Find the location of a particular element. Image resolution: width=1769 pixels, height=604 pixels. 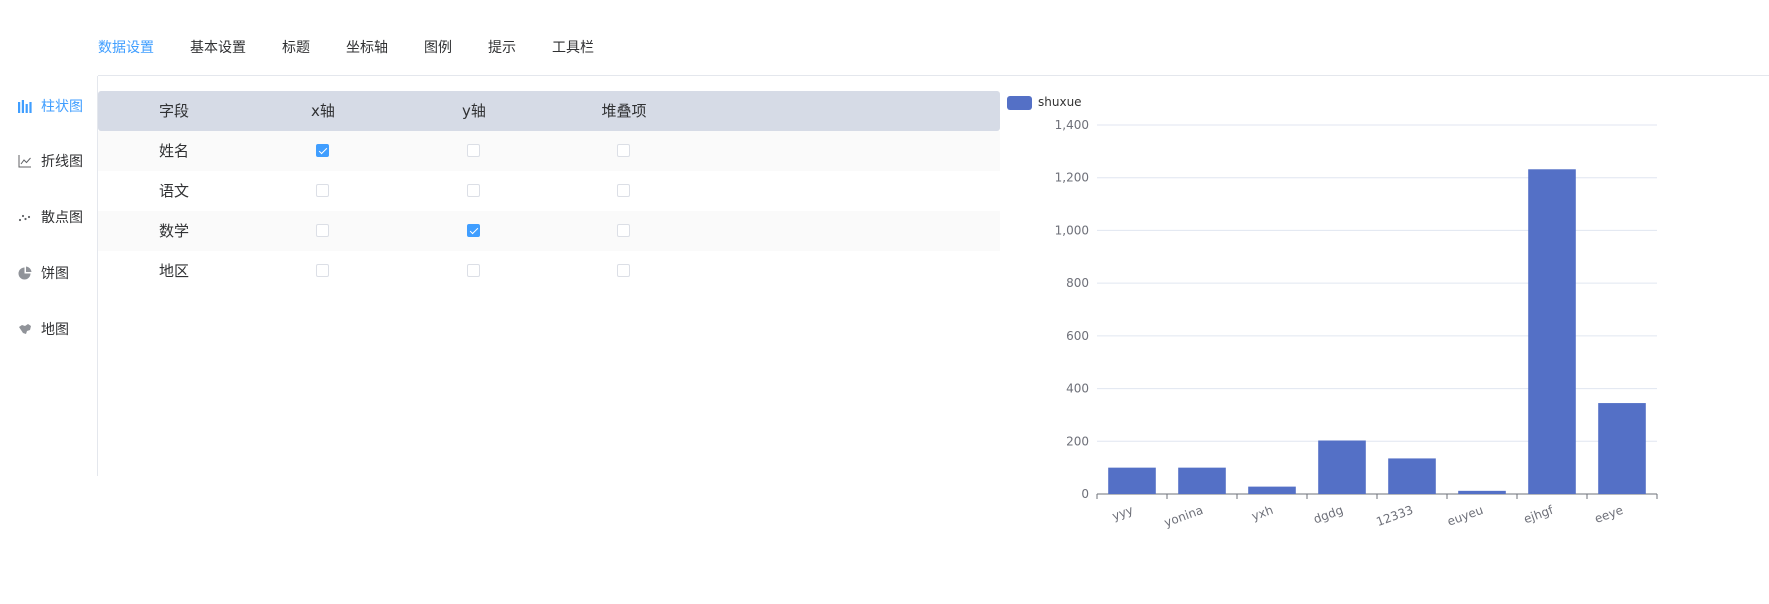

table-row: 语文 is located at coordinates (549, 191).